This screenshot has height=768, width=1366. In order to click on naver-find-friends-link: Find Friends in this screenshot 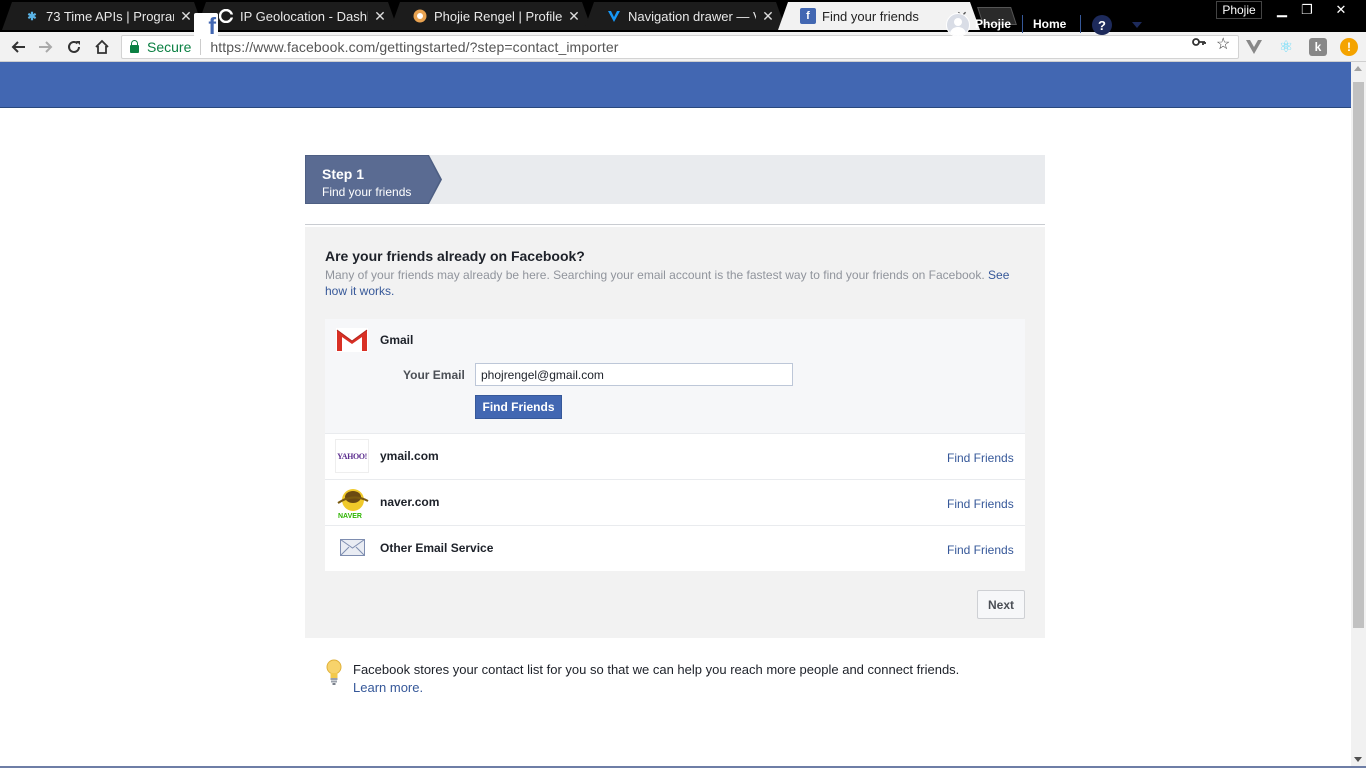, I will do `click(980, 504)`.